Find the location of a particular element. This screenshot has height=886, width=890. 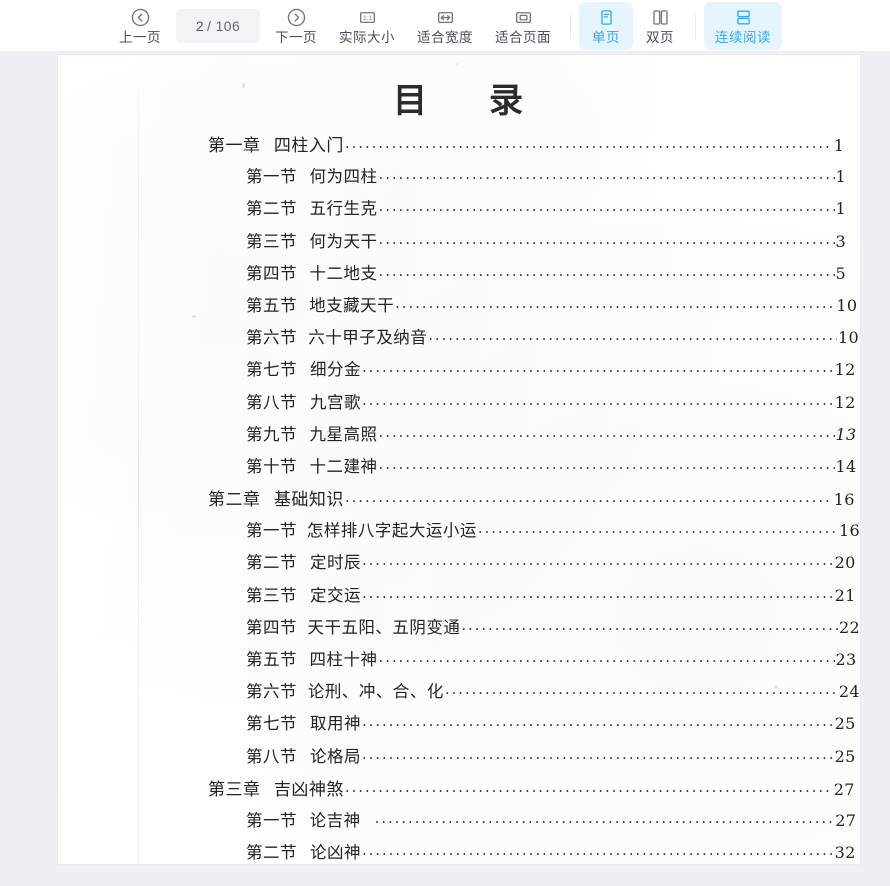

single-page-icon is located at coordinates (606, 17).